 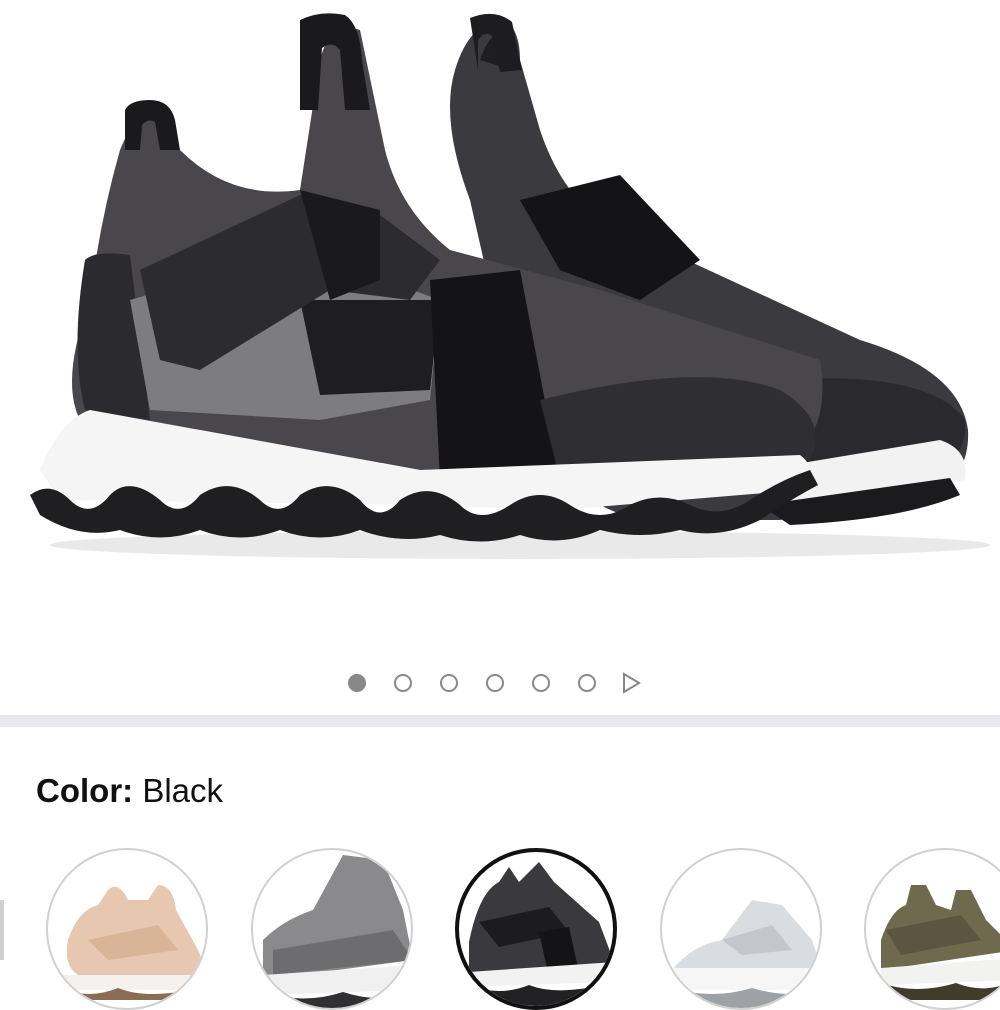 What do you see at coordinates (3, 930) in the screenshot?
I see `previous-swatch-edge` at bounding box center [3, 930].